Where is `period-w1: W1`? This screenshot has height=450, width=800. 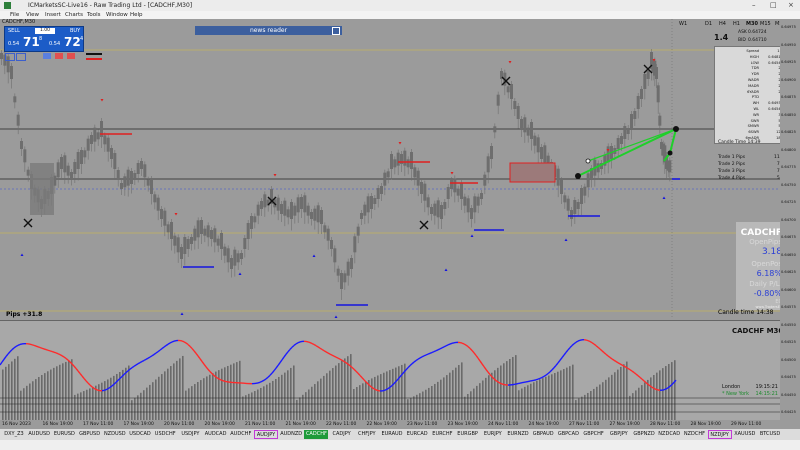
period-w1: W1 is located at coordinates (683, 24).